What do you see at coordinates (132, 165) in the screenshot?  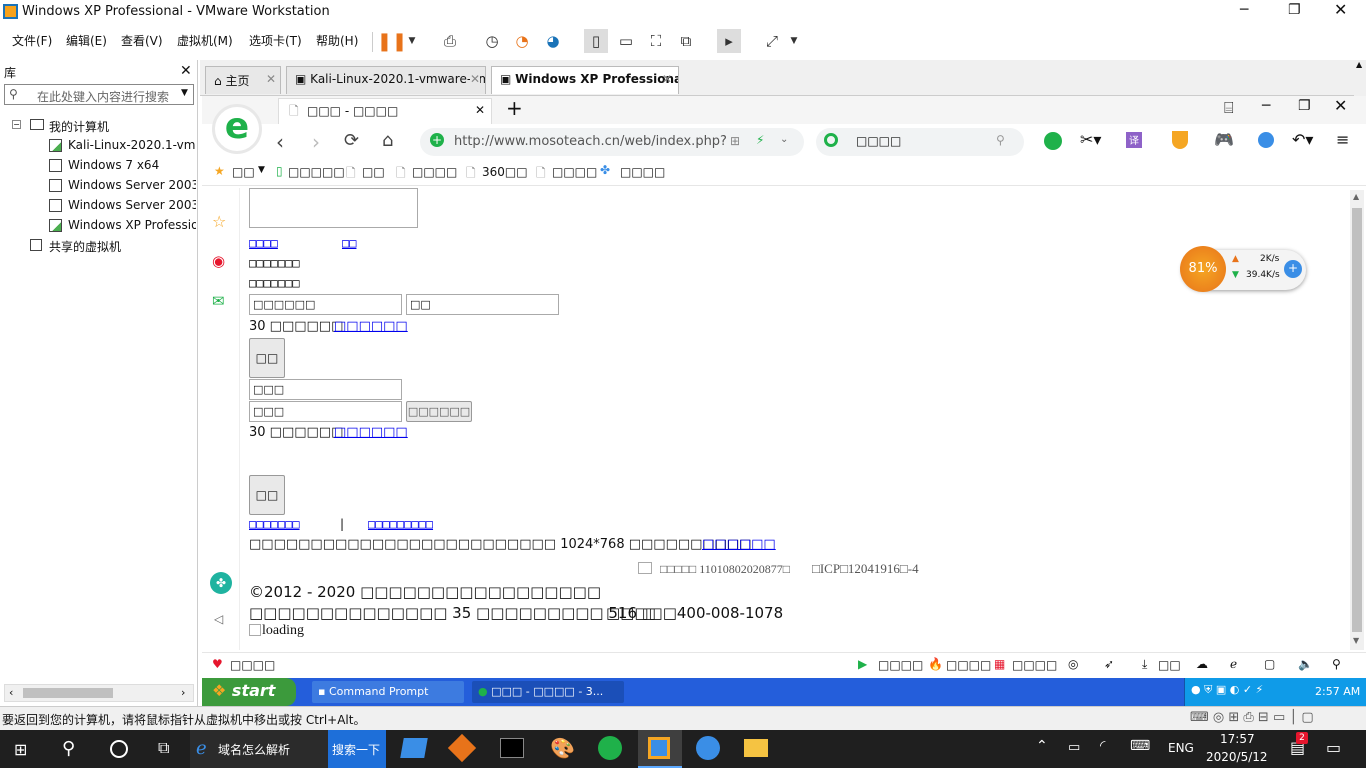 I see `tree-item-win7: Windows 7 x64` at bounding box center [132, 165].